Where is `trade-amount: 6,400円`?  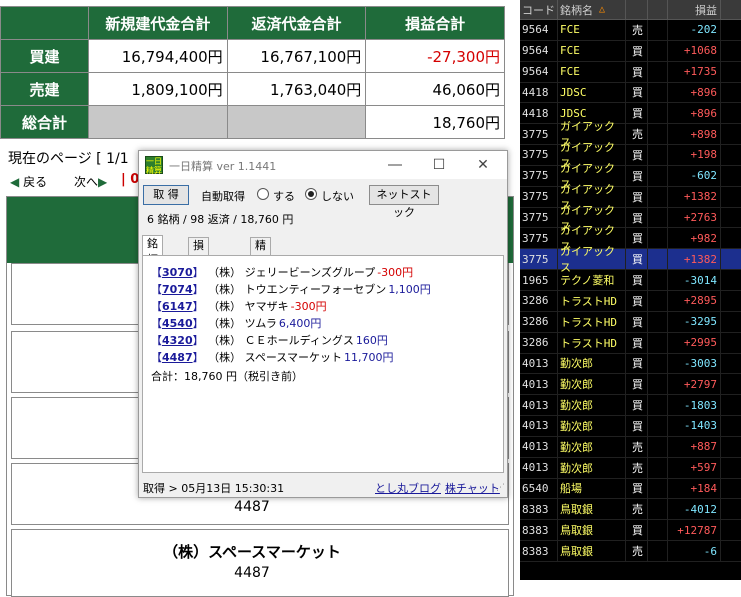
trade-amount: 6,400円 is located at coordinates (300, 323).